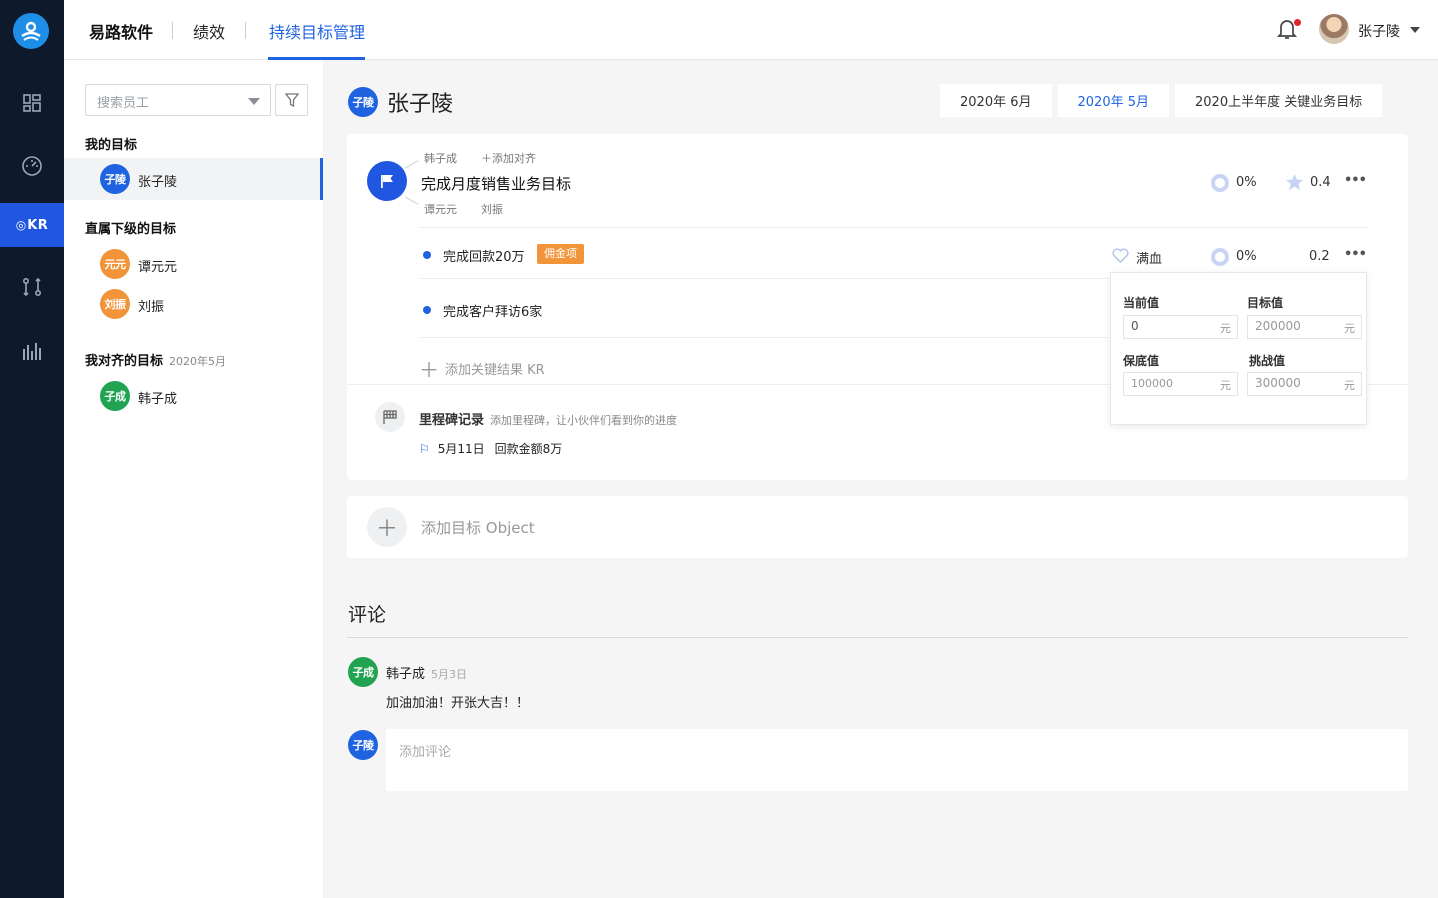 The width and height of the screenshot is (1438, 898). I want to click on nav-performance, so click(32, 166).